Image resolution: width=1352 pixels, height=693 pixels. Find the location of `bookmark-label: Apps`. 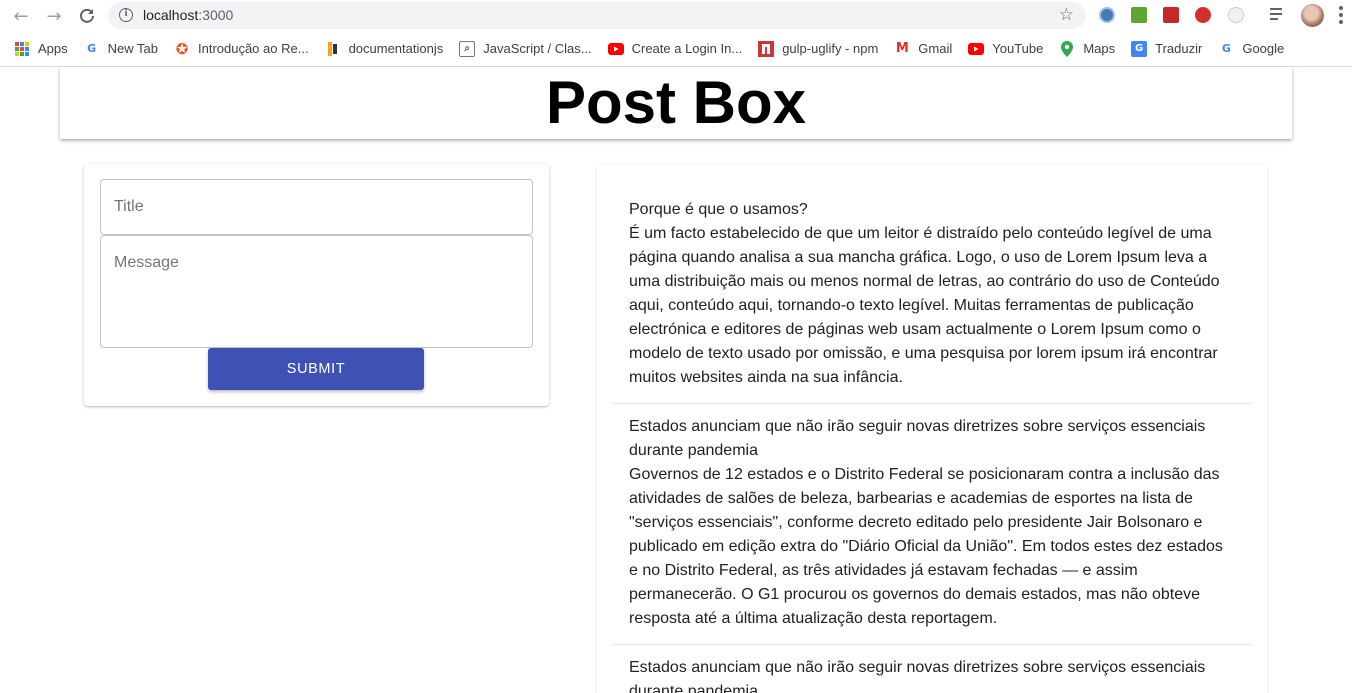

bookmark-label: Apps is located at coordinates (53, 48).